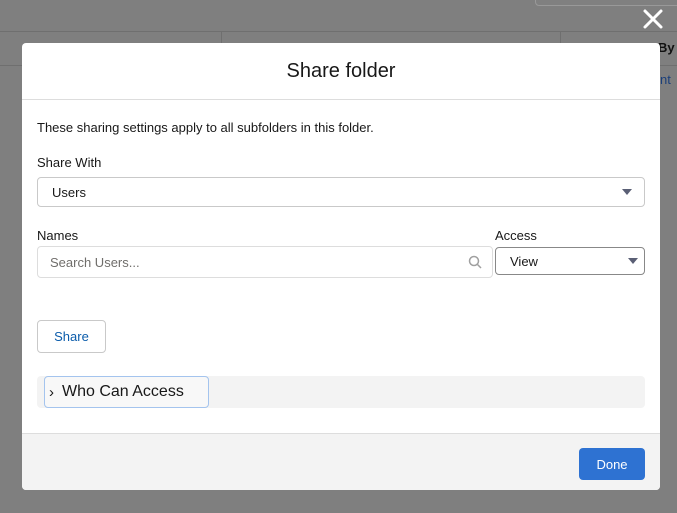  What do you see at coordinates (341, 392) in the screenshot?
I see `who-can-access-section: › Who Can Access` at bounding box center [341, 392].